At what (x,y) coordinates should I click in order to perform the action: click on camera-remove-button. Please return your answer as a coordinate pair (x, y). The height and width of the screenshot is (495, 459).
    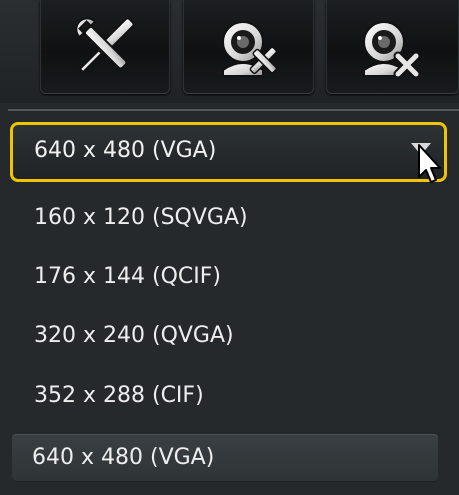
    Looking at the image, I should click on (392, 47).